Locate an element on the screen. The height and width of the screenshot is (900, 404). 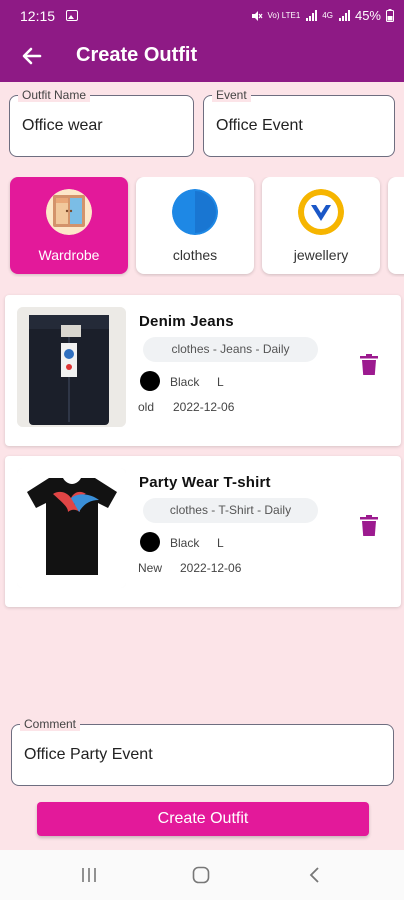
item-name: Denim Jeans is located at coordinates (186, 321).